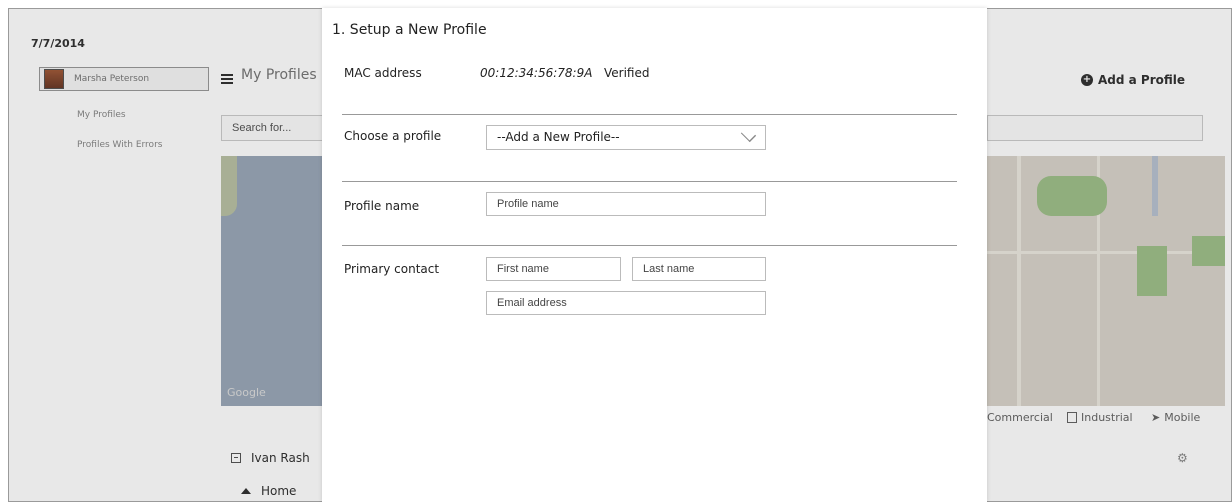  I want to click on first-name-input, so click(553, 269).